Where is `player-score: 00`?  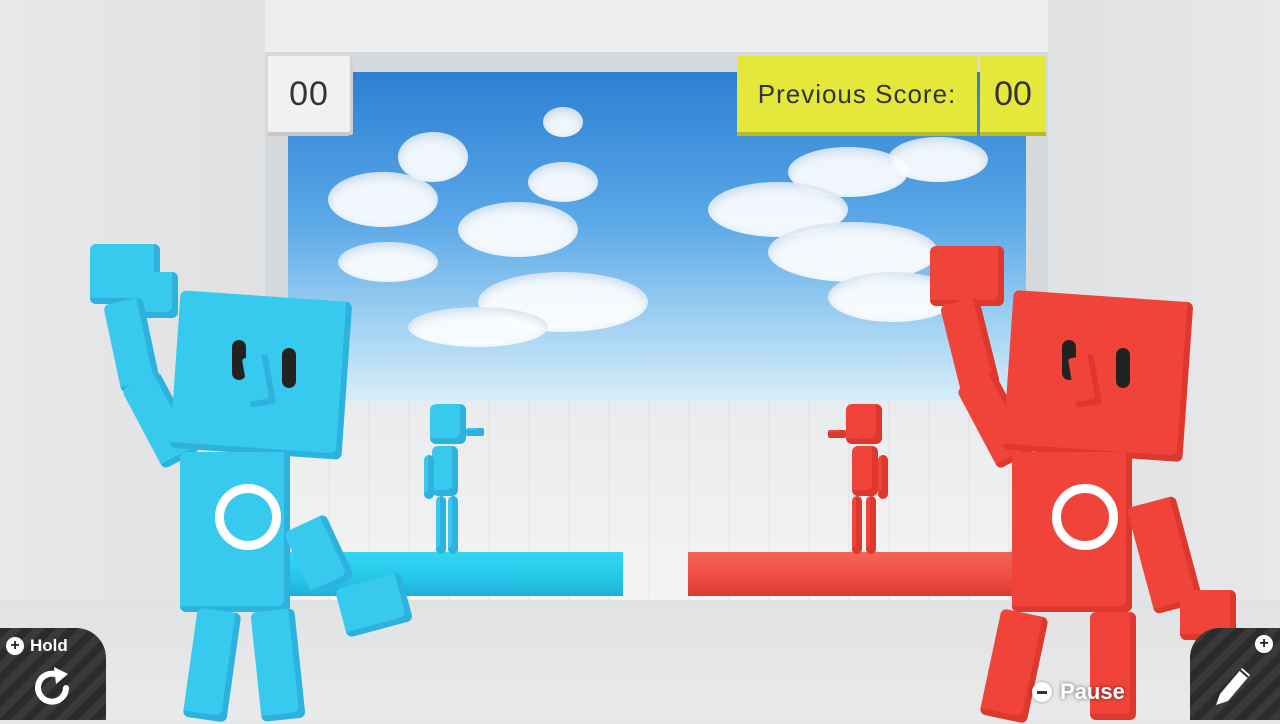 player-score: 00 is located at coordinates (309, 93).